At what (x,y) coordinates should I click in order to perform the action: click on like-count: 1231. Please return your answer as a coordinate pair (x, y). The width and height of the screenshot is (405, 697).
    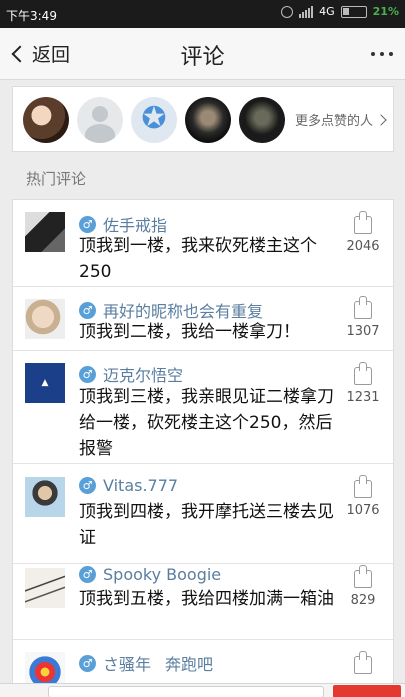
    Looking at the image, I should click on (363, 397).